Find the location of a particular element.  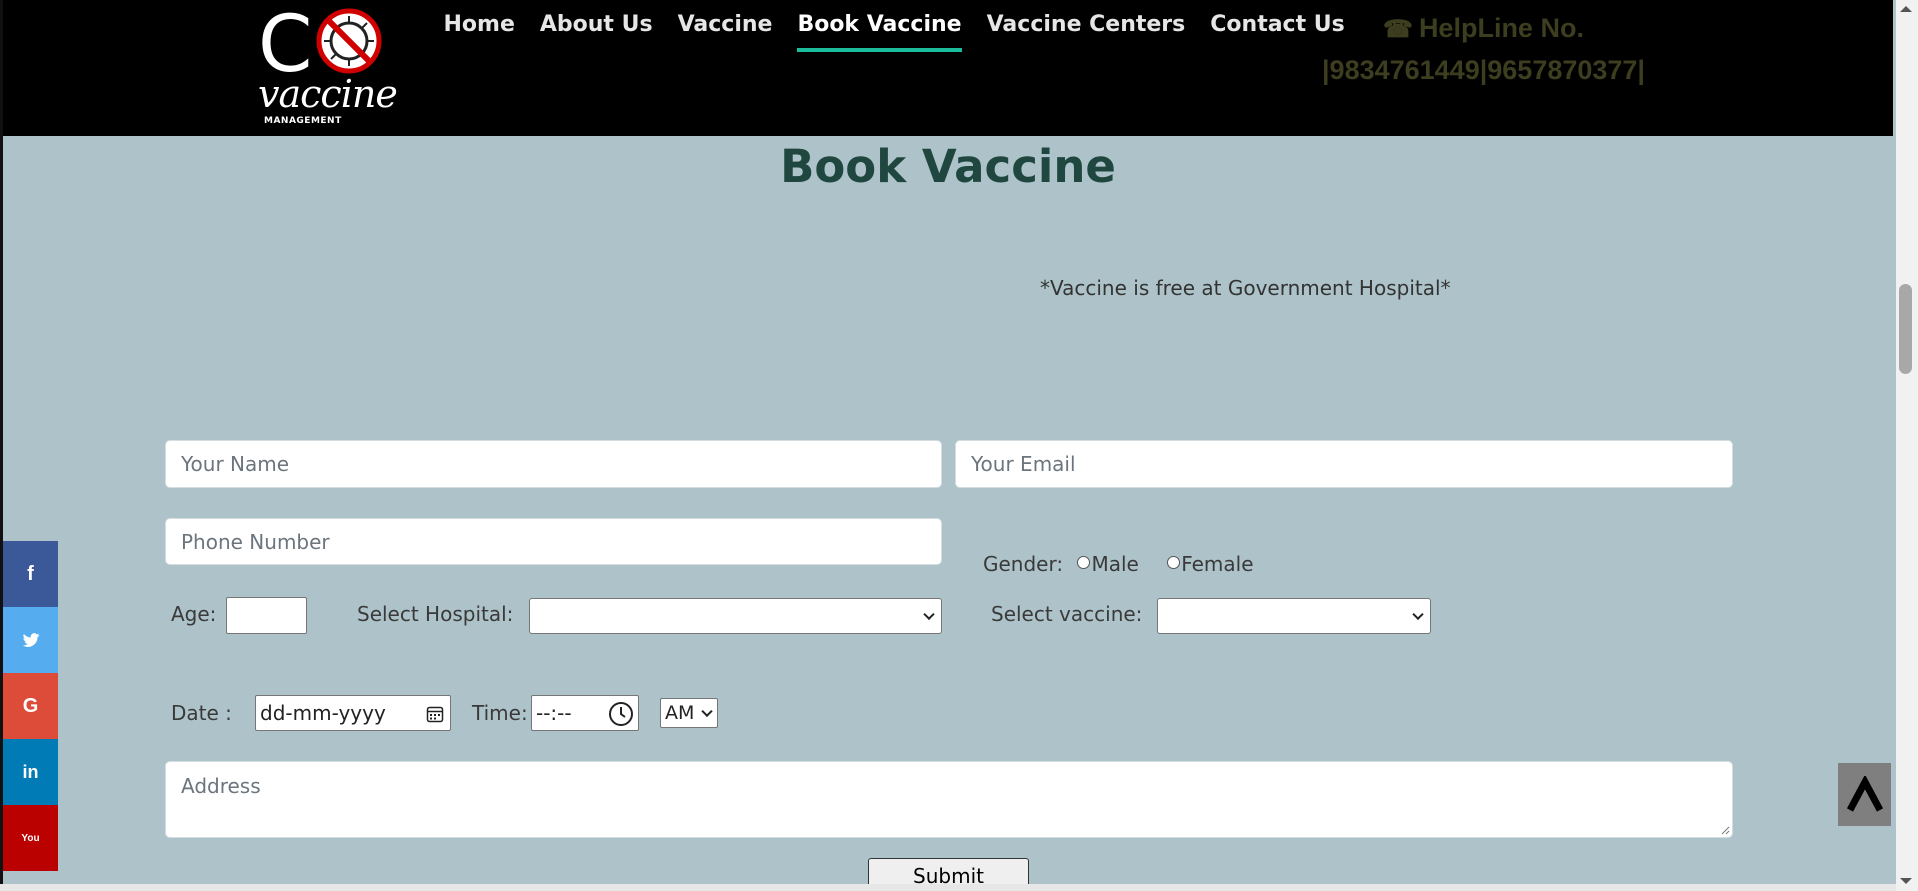

facebook-button: f is located at coordinates (30, 574).